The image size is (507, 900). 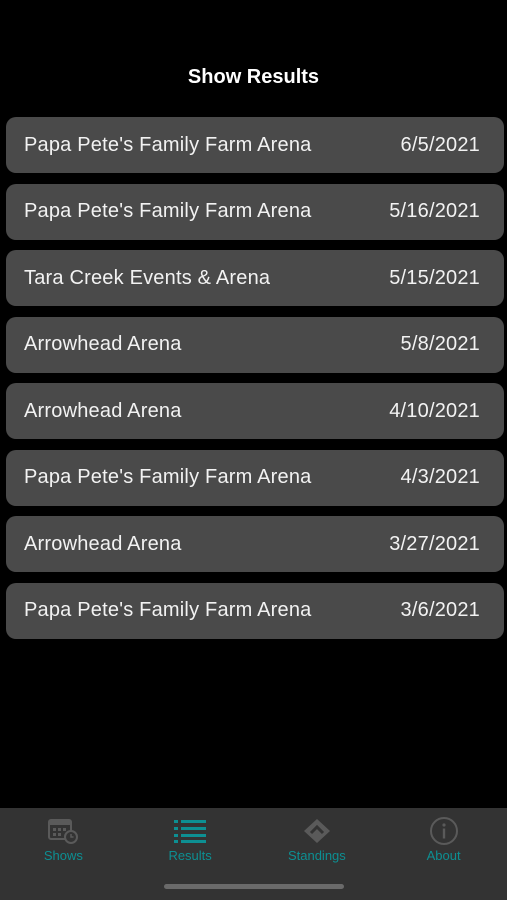 What do you see at coordinates (434, 543) in the screenshot?
I see `result-date: 3/27/2021` at bounding box center [434, 543].